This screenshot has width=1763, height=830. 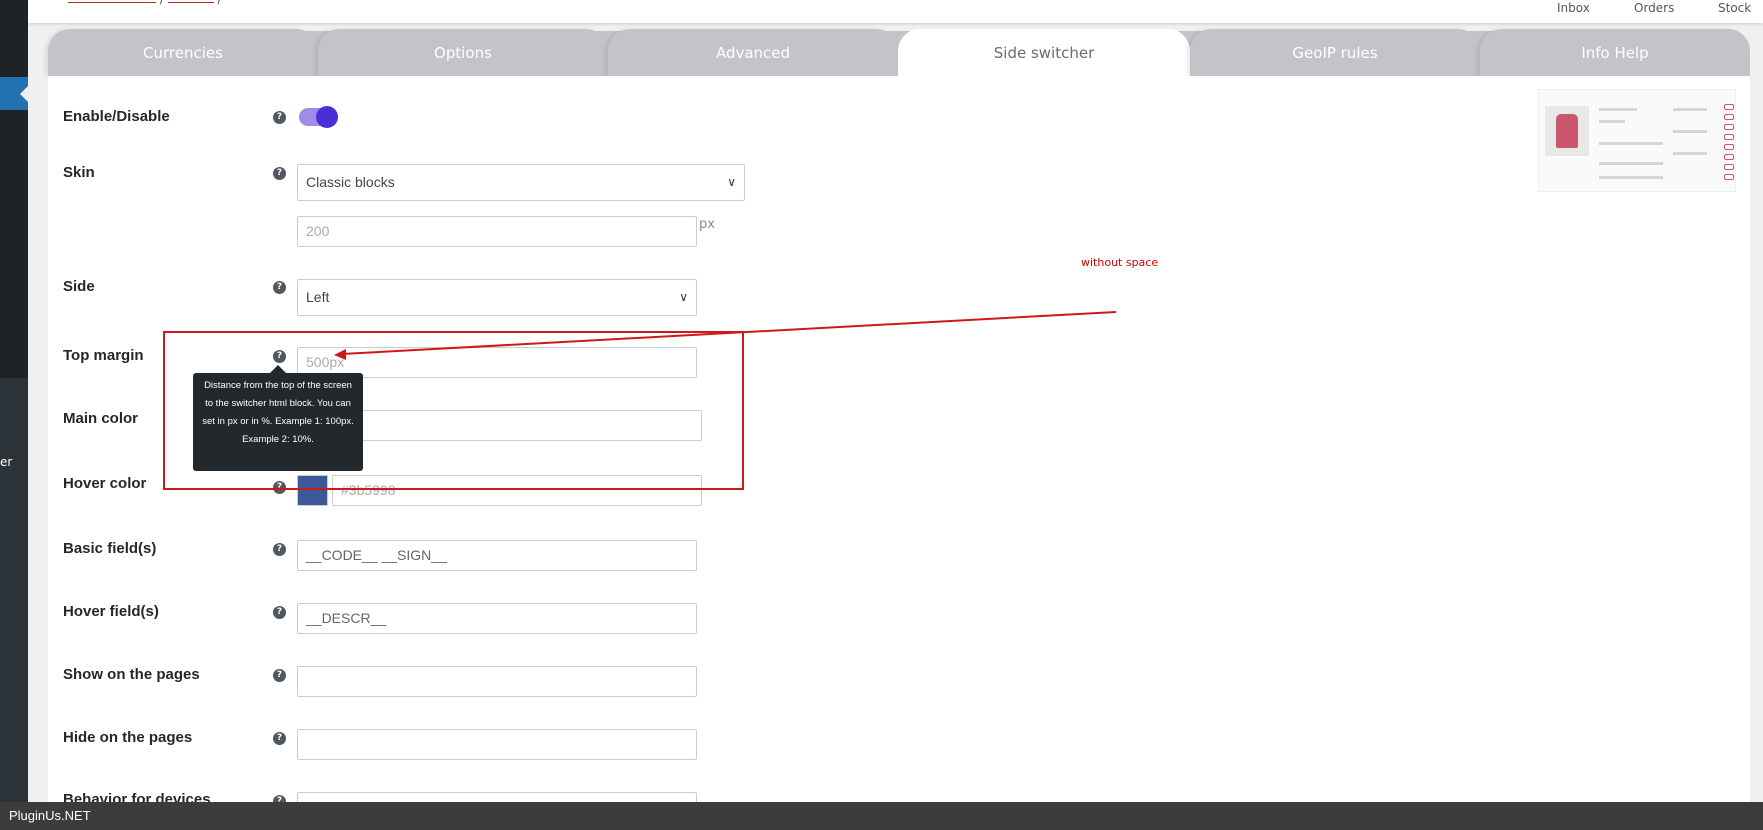 I want to click on footer: PluginUs.NET, so click(x=881, y=816).